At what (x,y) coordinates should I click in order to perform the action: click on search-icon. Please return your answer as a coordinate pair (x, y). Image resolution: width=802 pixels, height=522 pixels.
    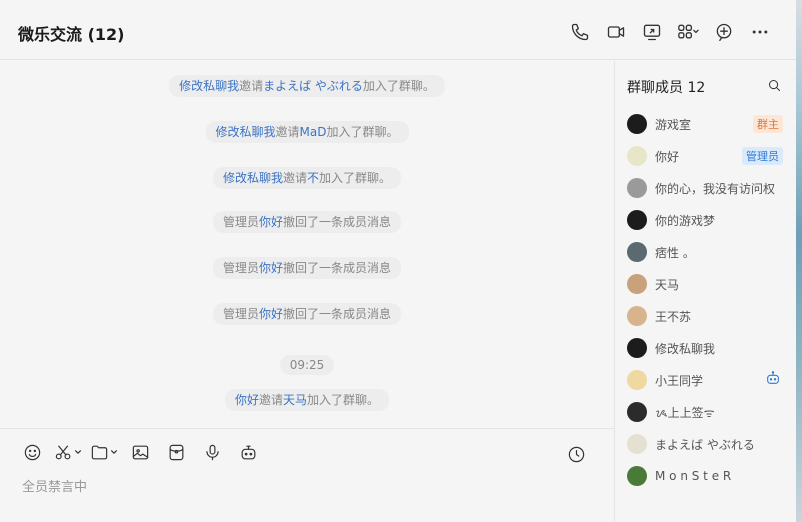
    Looking at the image, I should click on (774, 85).